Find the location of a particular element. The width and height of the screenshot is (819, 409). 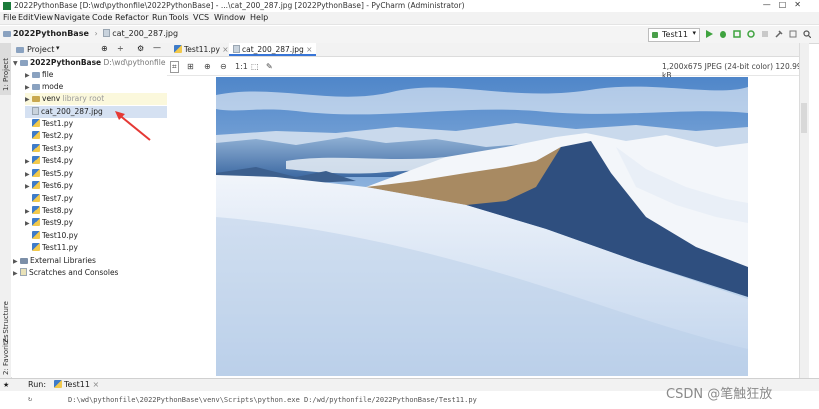

external-libraries: ▶ External Libraries is located at coordinates (91, 261).